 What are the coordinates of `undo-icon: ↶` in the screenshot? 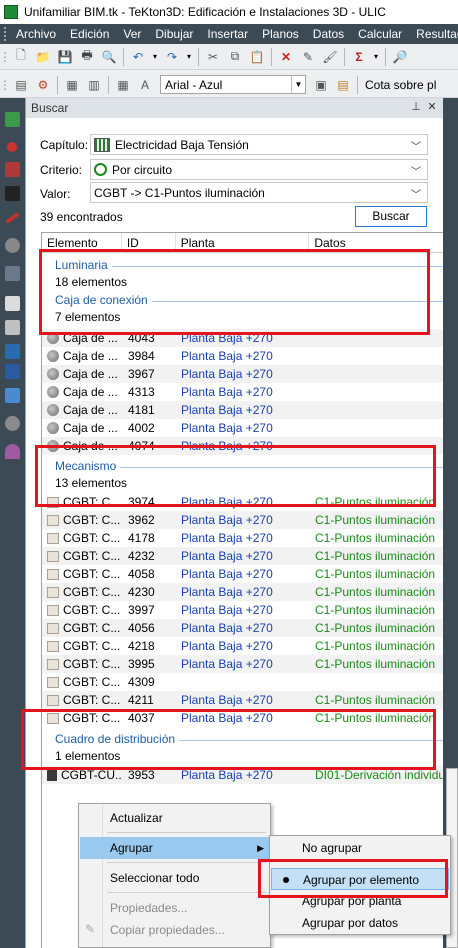 It's located at (138, 57).